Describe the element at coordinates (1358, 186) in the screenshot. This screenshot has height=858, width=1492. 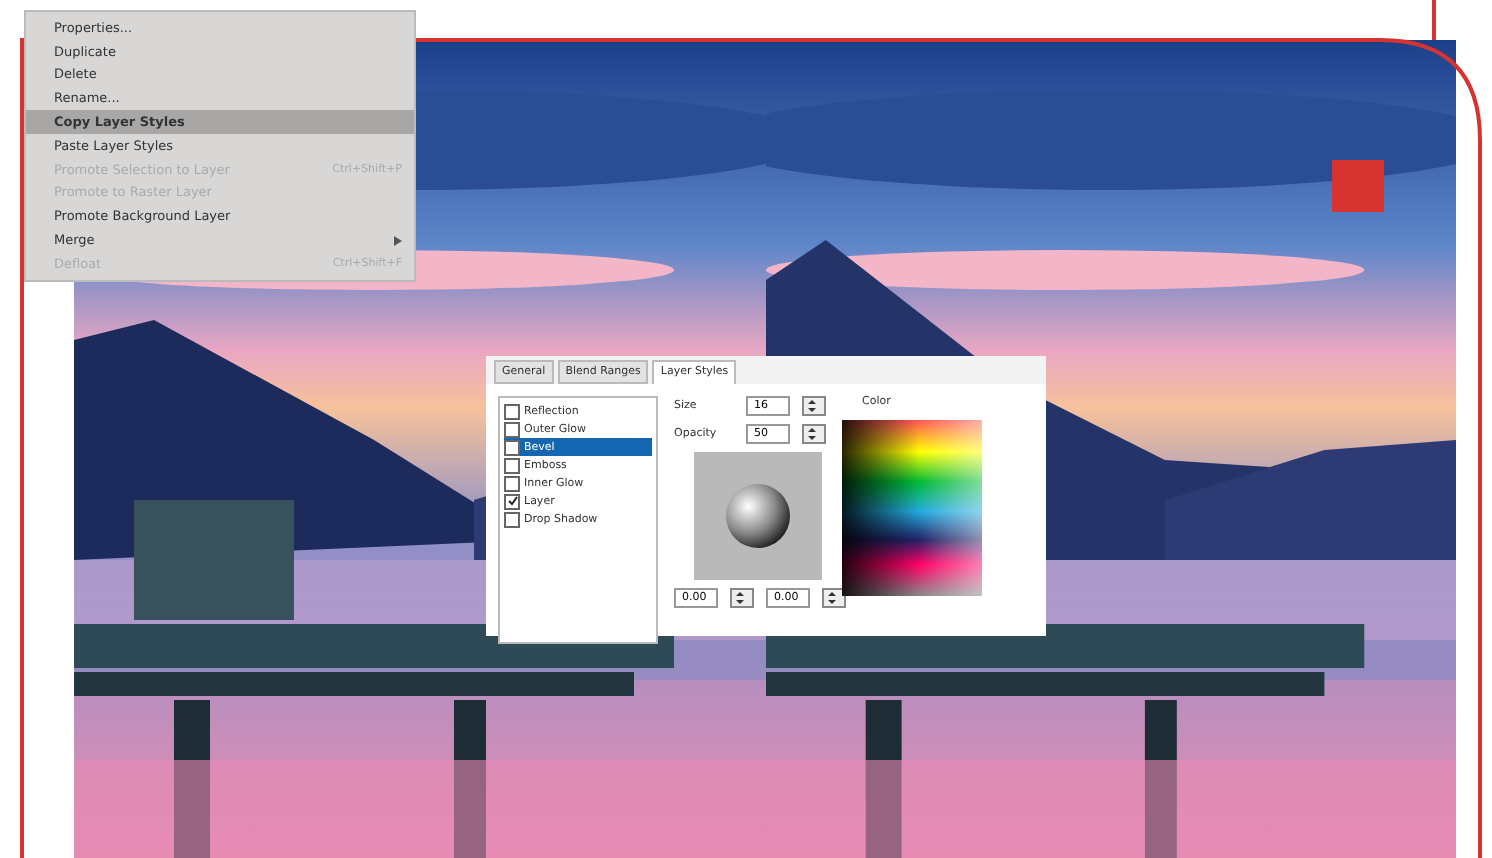
I see `marker-square` at that location.